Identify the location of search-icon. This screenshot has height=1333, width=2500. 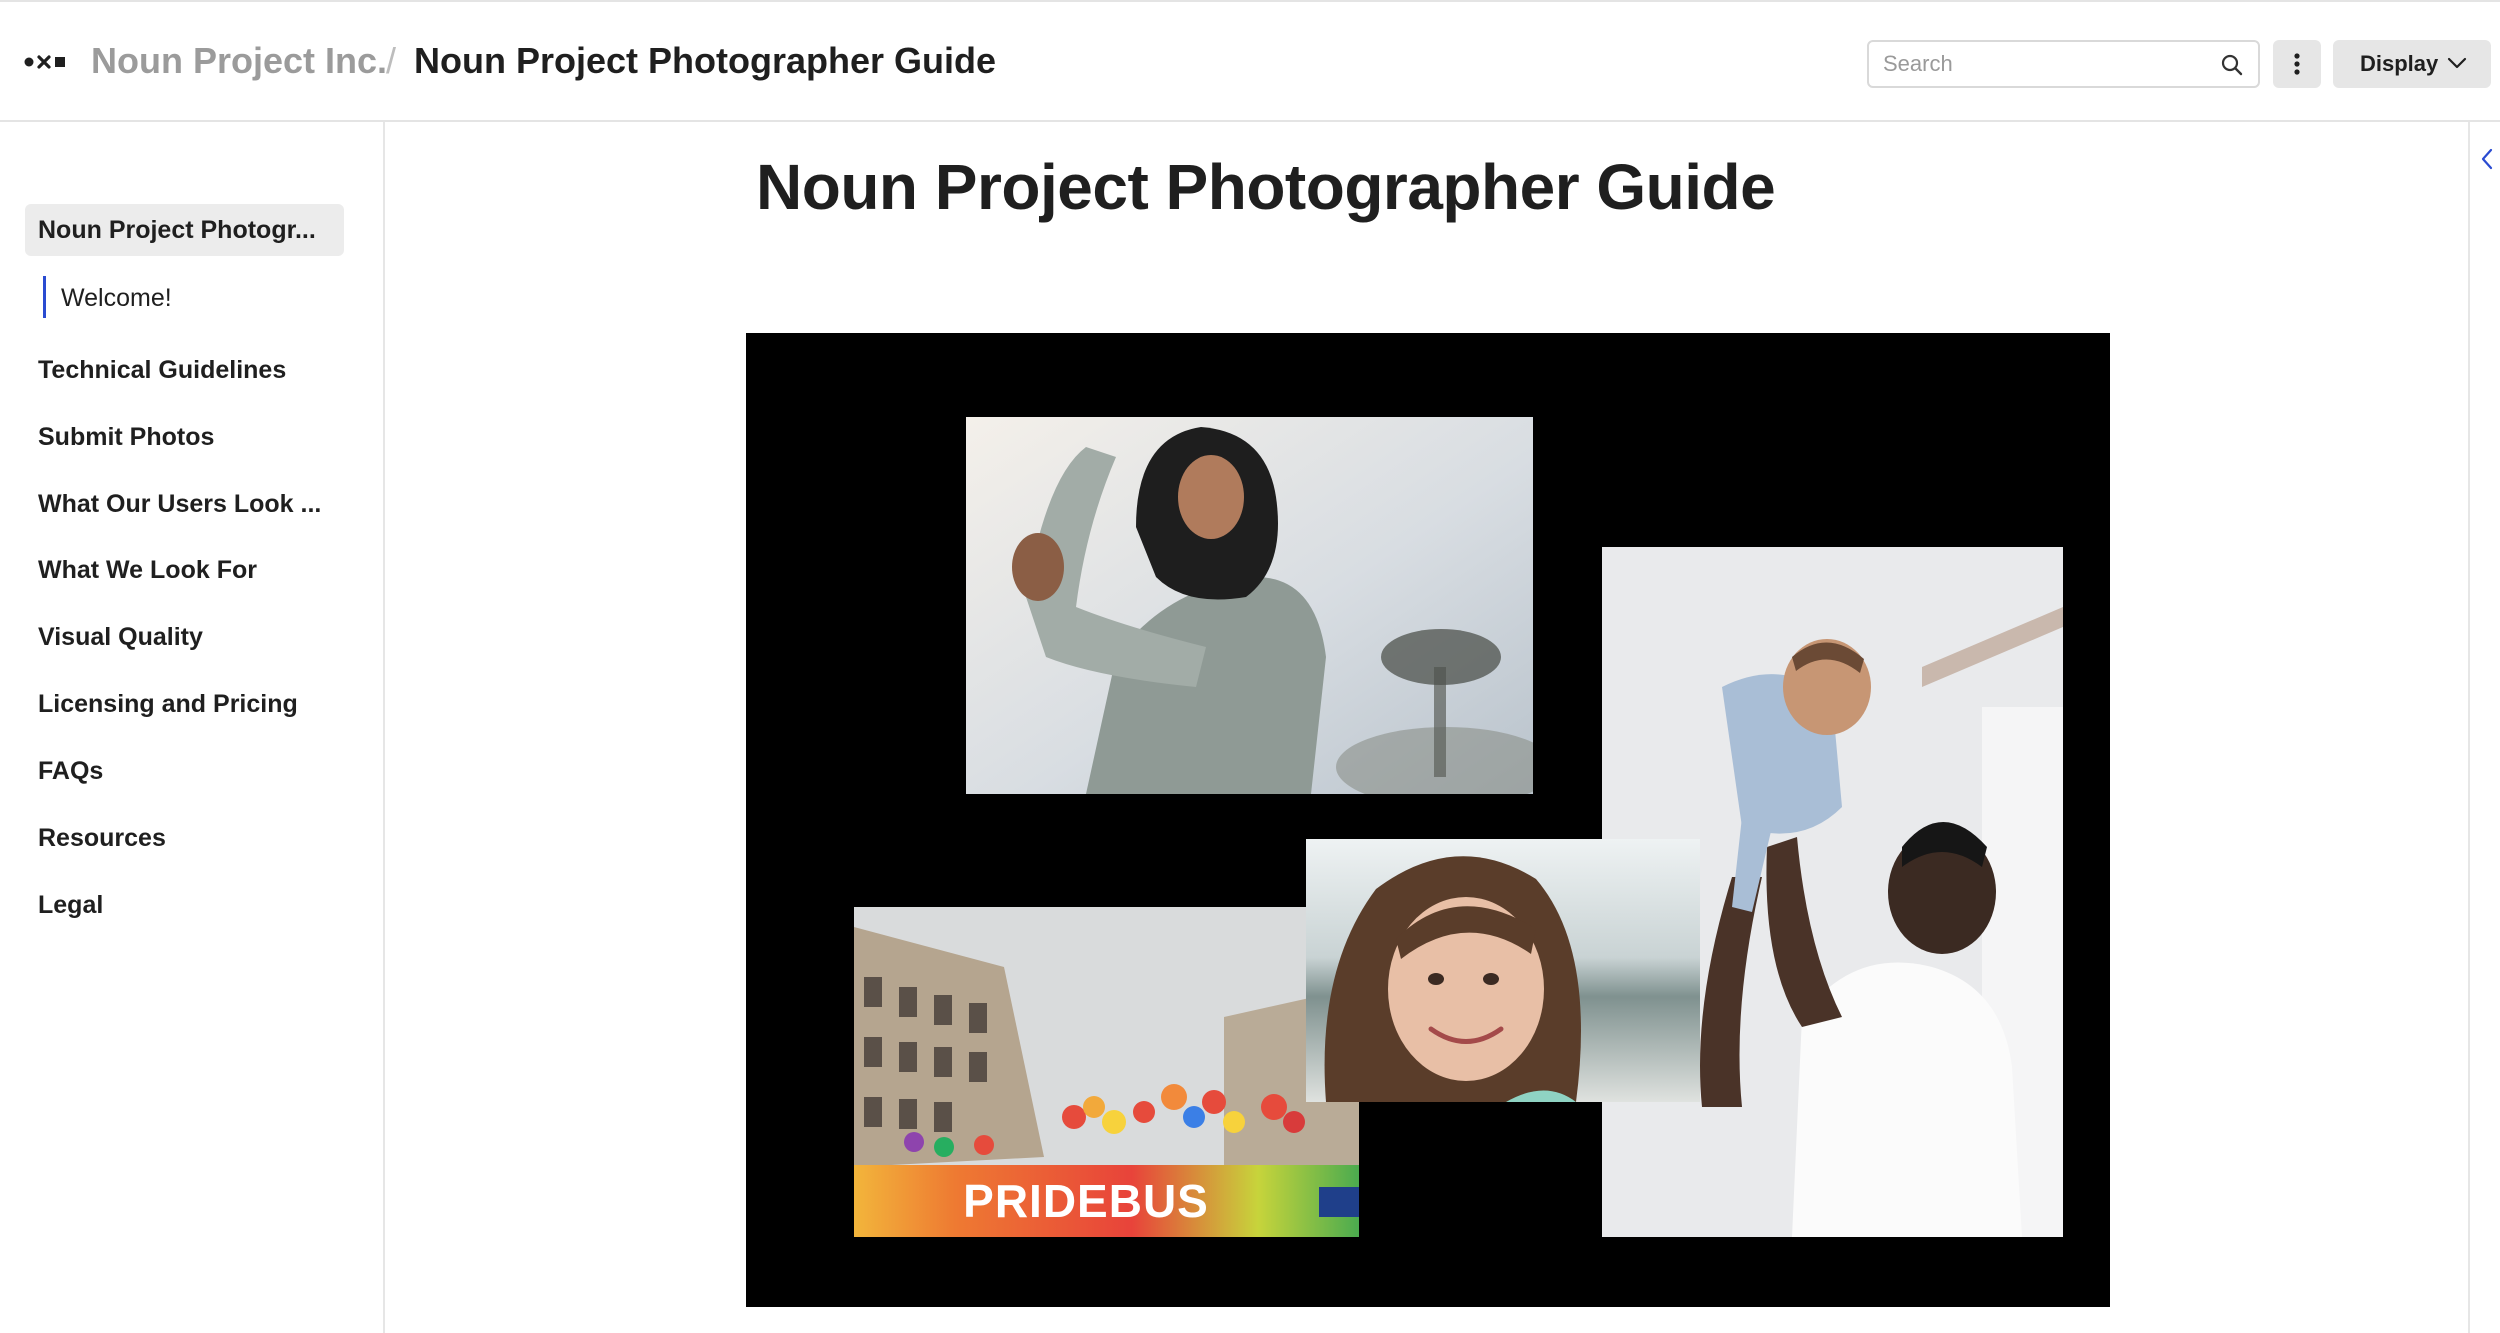
(2232, 65).